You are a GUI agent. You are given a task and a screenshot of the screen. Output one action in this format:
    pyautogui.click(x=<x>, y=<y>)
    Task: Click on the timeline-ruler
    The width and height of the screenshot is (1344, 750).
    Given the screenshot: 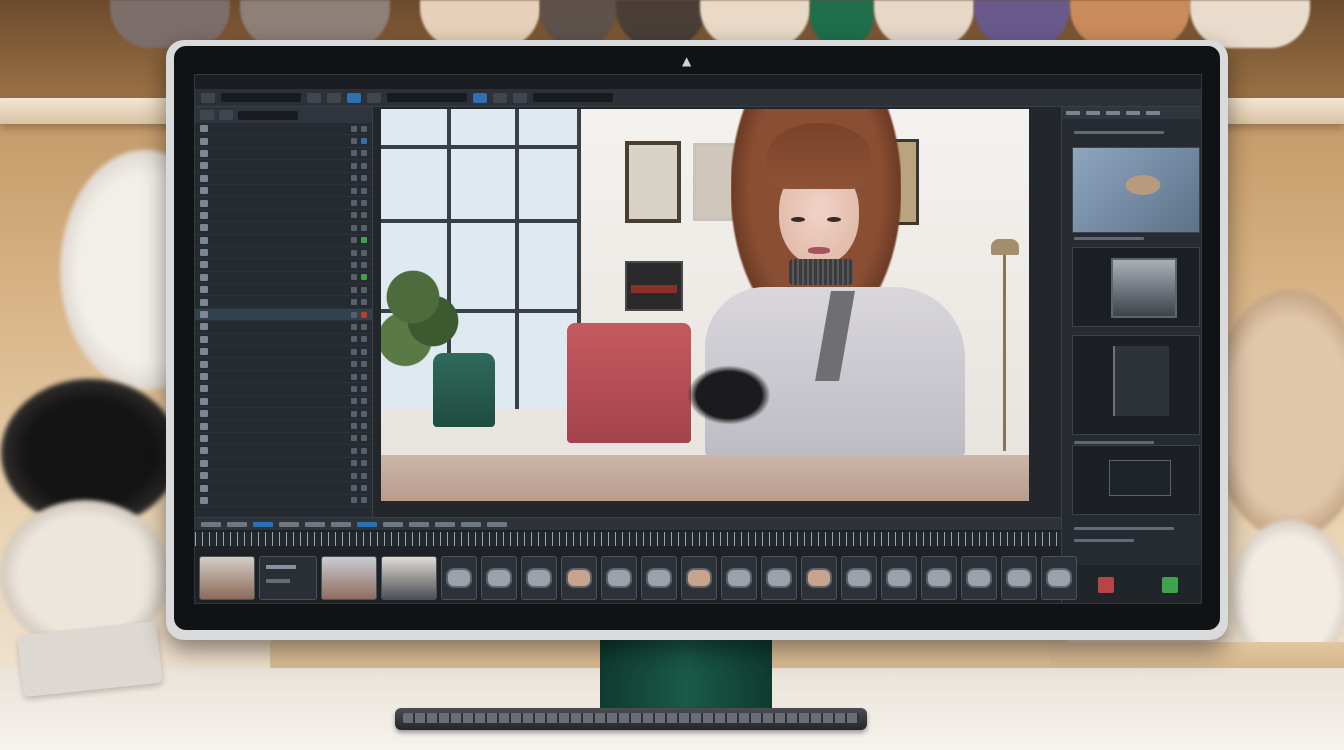 What is the action you would take?
    pyautogui.click(x=628, y=539)
    